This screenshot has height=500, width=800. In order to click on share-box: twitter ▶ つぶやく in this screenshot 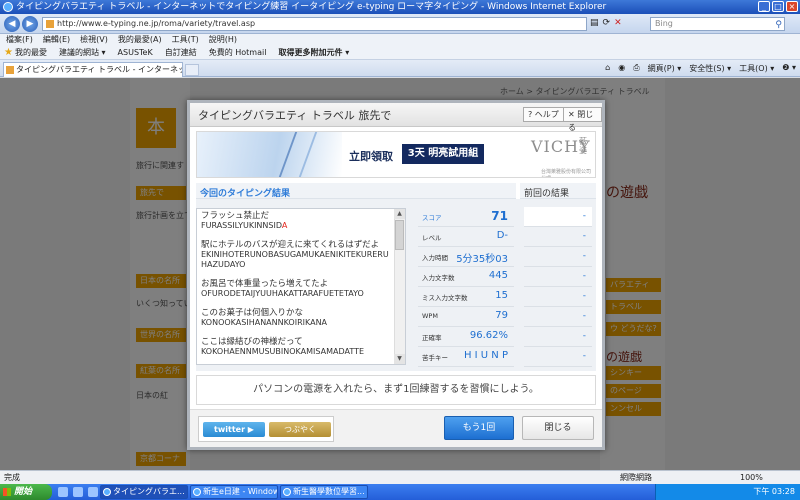, I will do `click(266, 429)`.